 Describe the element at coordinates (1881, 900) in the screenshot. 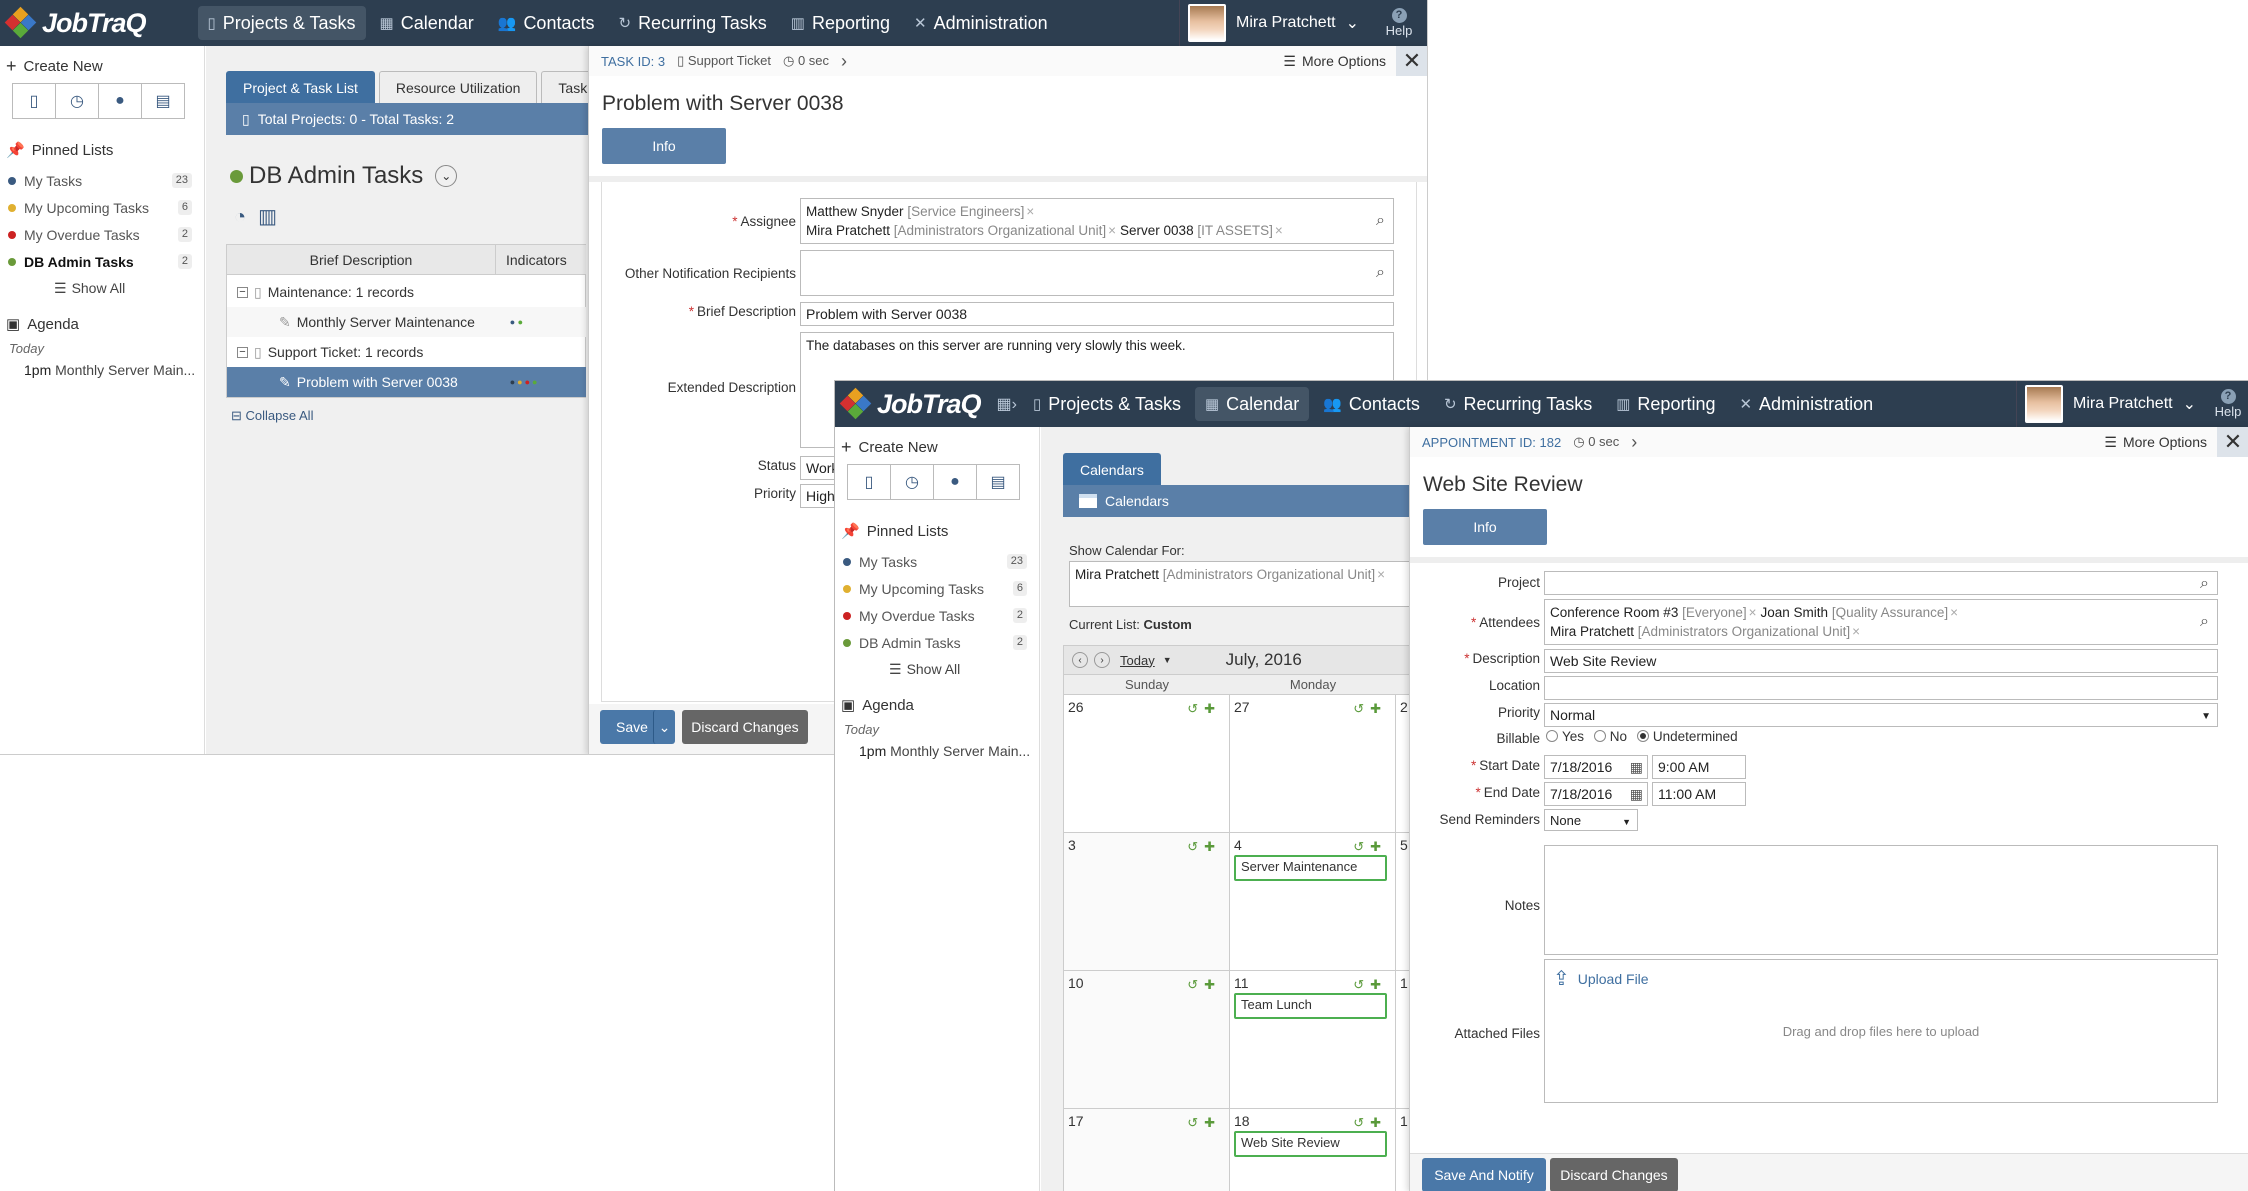

I see `notes-textarea` at that location.